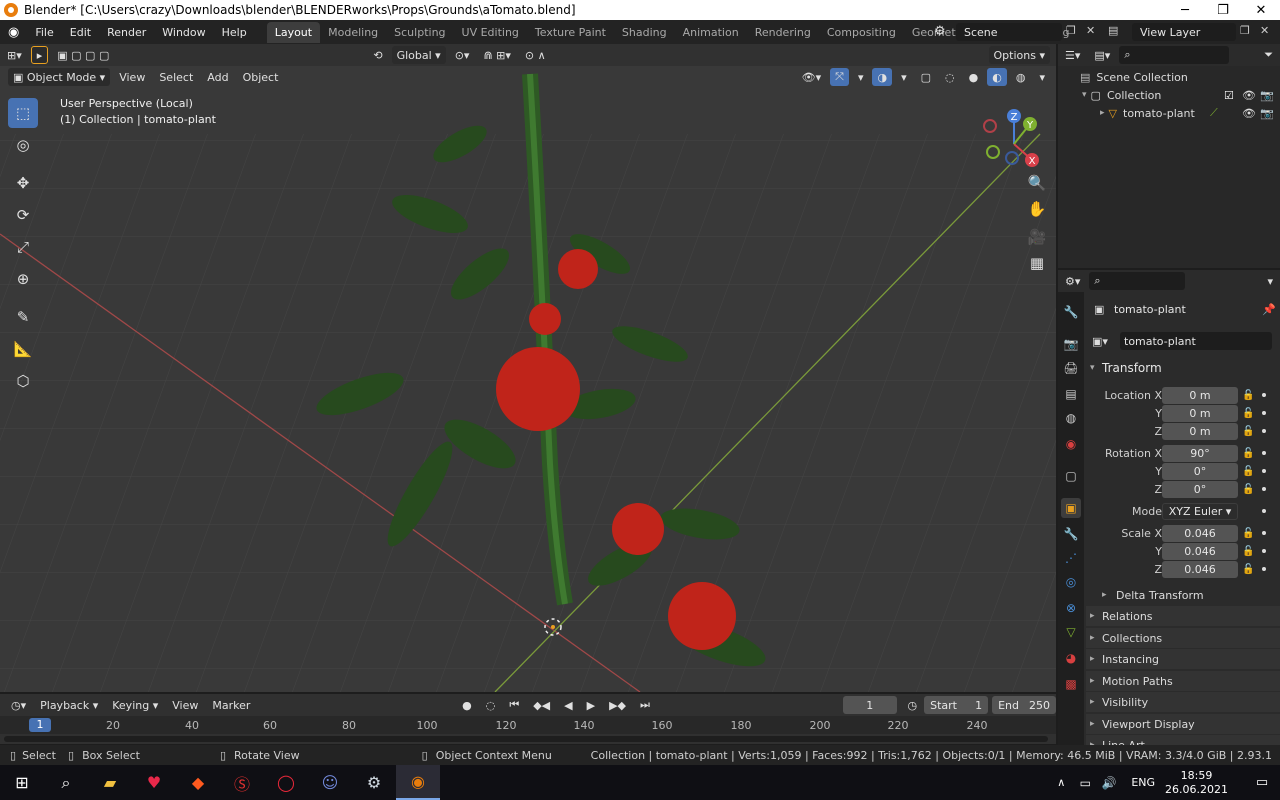  Describe the element at coordinates (1200, 431) in the screenshot. I see `location-z-field: 0 m` at that location.